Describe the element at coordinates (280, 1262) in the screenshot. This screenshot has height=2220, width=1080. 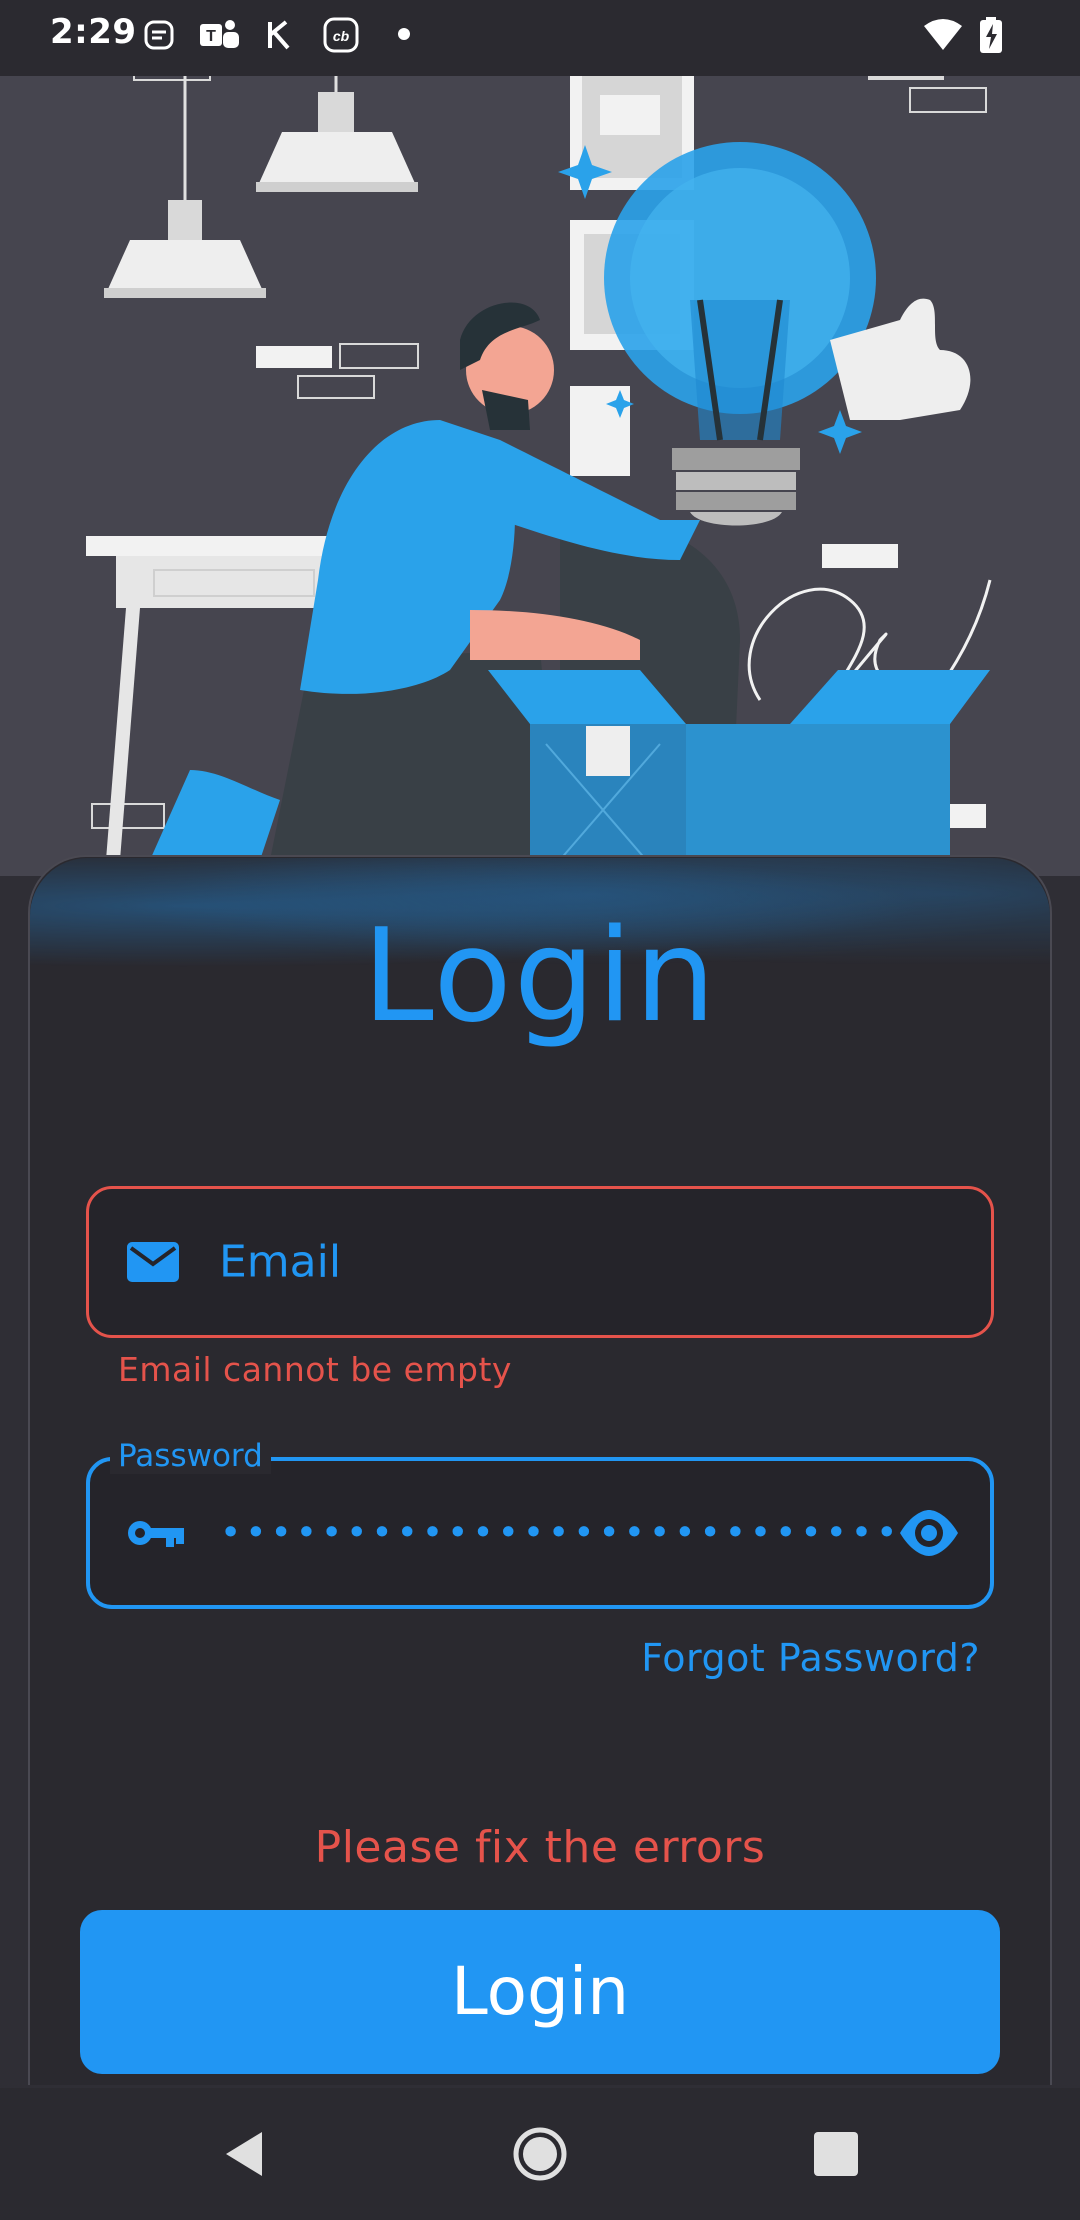
I see `email-placeholder: Email` at that location.